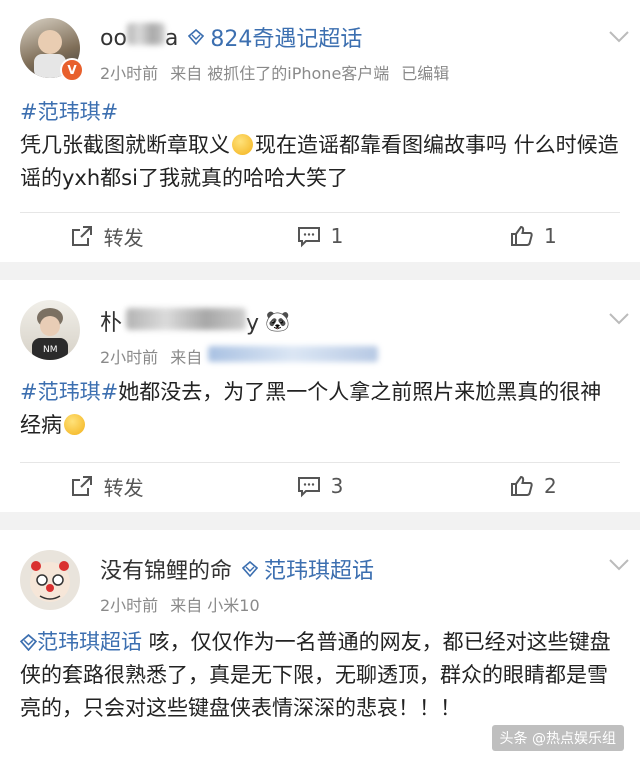 The width and height of the screenshot is (640, 763). What do you see at coordinates (72, 70) in the screenshot?
I see `verified-badge: V` at bounding box center [72, 70].